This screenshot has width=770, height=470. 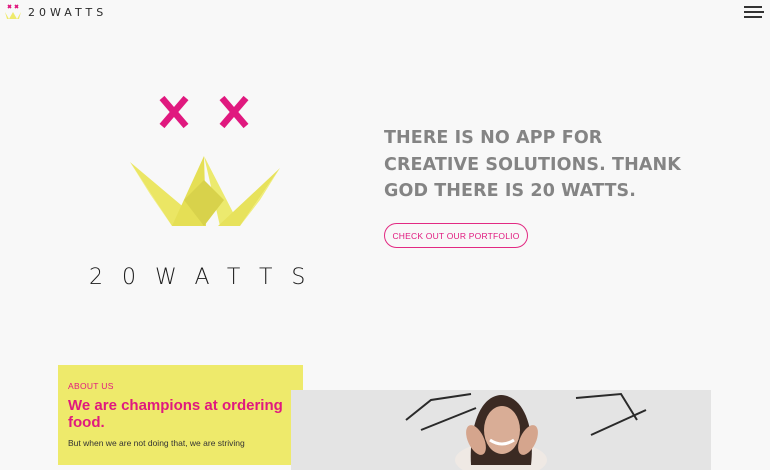 I want to click on hamburger-menu-icon, so click(x=754, y=13).